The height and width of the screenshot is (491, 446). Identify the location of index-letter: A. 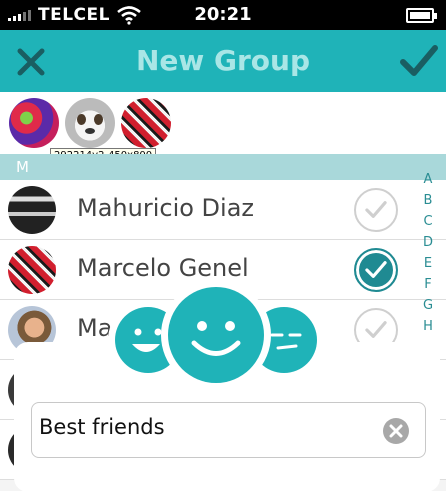
(428, 182).